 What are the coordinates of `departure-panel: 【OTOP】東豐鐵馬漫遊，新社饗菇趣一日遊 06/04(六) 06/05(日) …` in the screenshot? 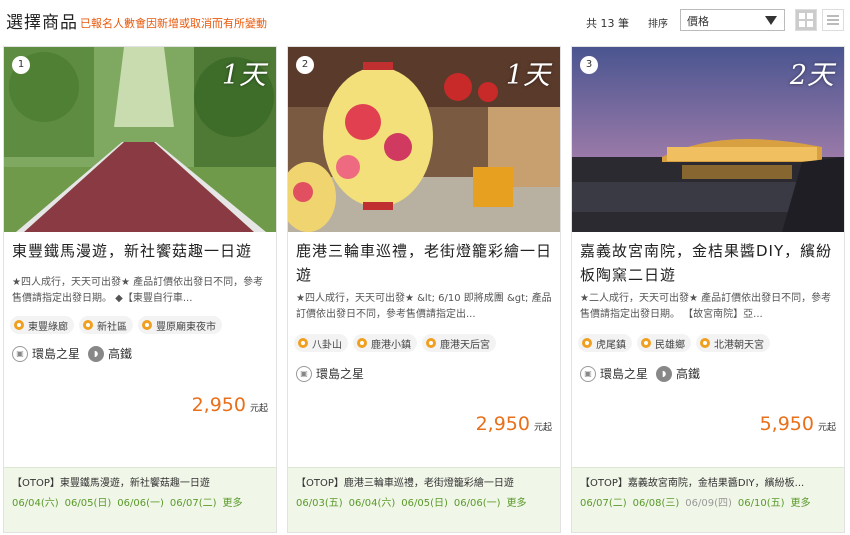 It's located at (140, 499).